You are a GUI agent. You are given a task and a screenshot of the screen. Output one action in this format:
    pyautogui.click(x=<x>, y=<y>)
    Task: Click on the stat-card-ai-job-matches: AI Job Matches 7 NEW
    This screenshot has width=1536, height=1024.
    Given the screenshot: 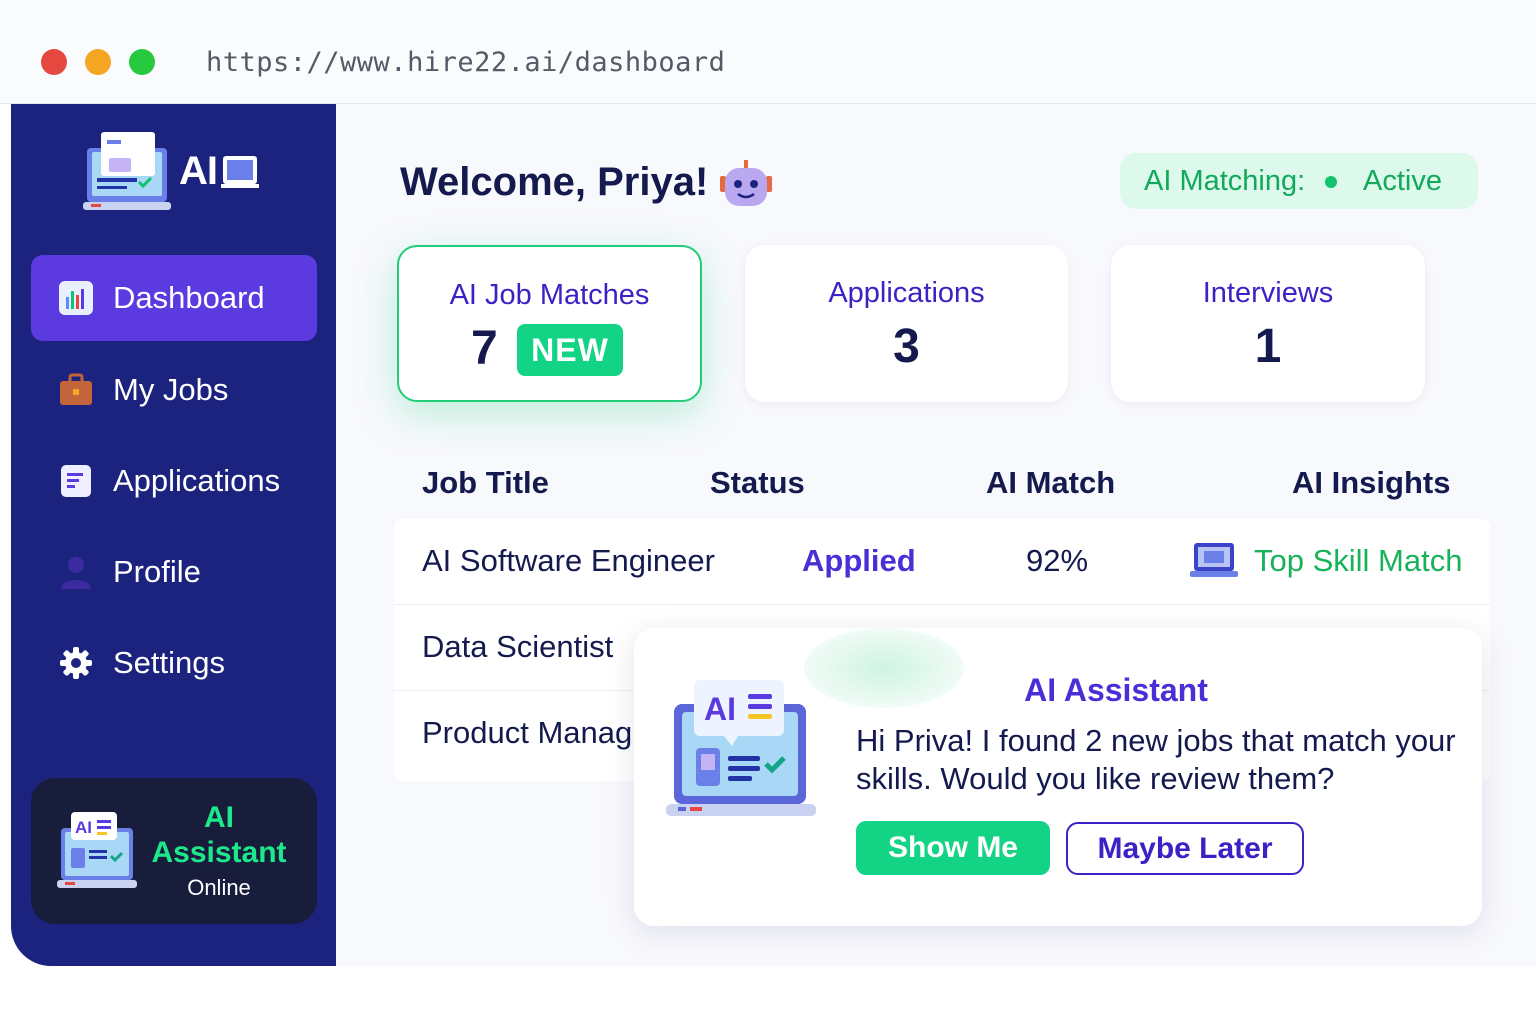 What is the action you would take?
    pyautogui.click(x=549, y=323)
    